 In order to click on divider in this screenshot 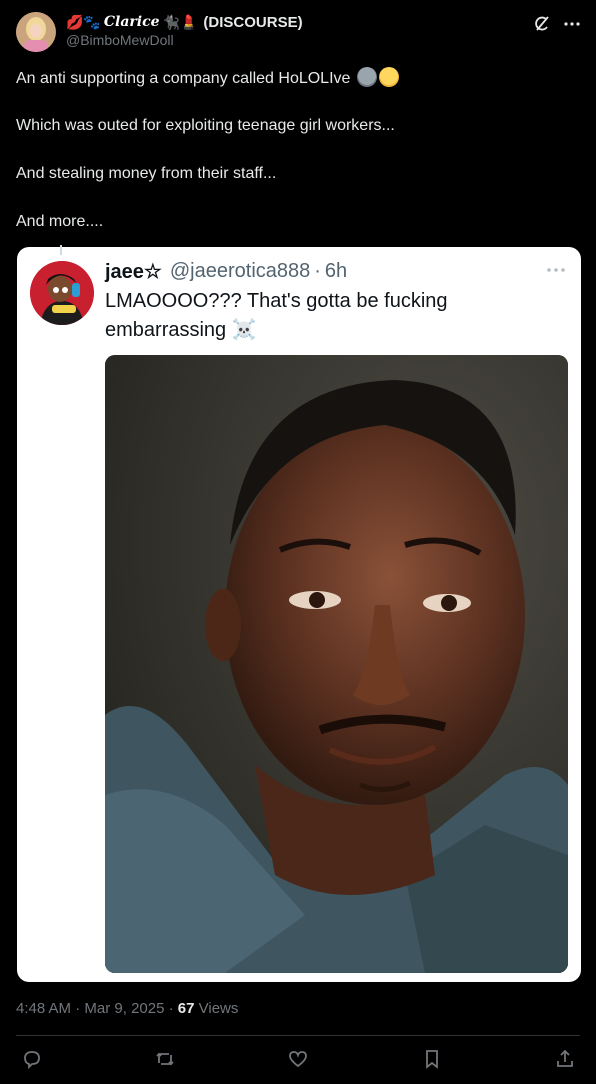, I will do `click(298, 1035)`.